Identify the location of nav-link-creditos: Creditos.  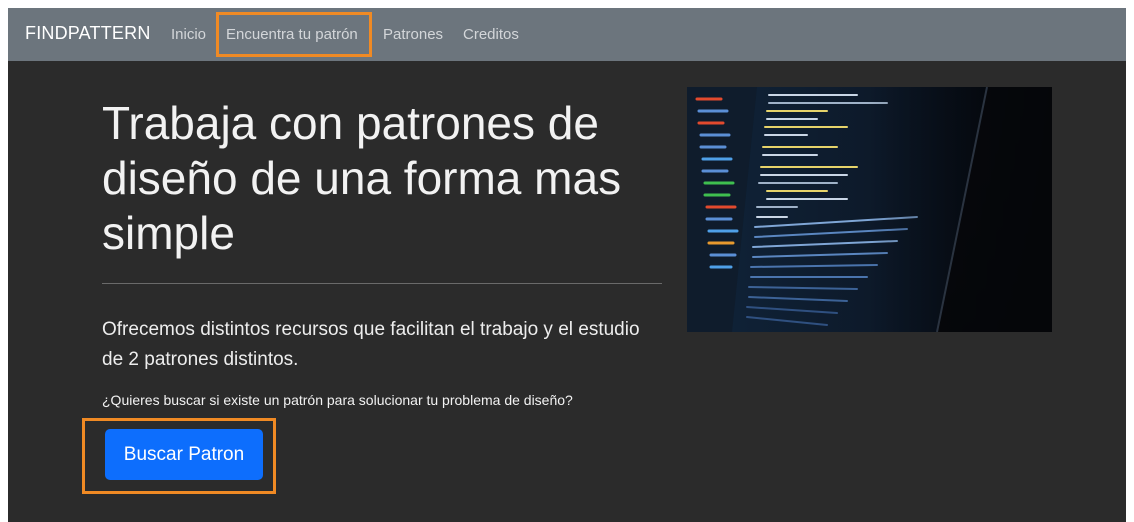
(491, 34).